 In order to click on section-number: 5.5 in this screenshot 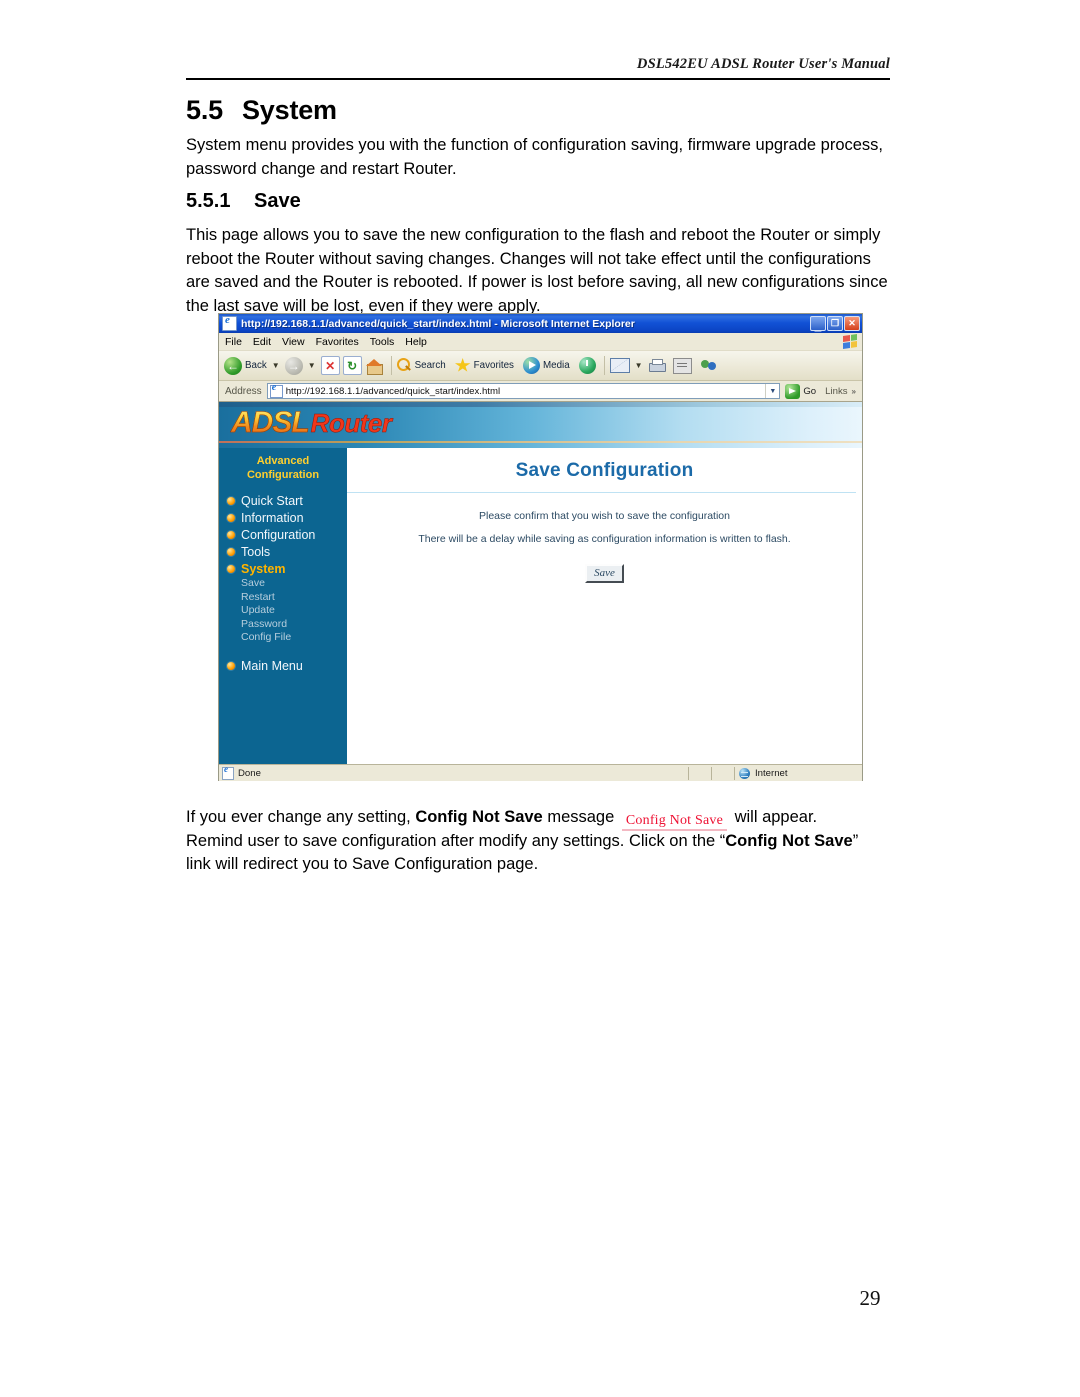, I will do `click(204, 110)`.